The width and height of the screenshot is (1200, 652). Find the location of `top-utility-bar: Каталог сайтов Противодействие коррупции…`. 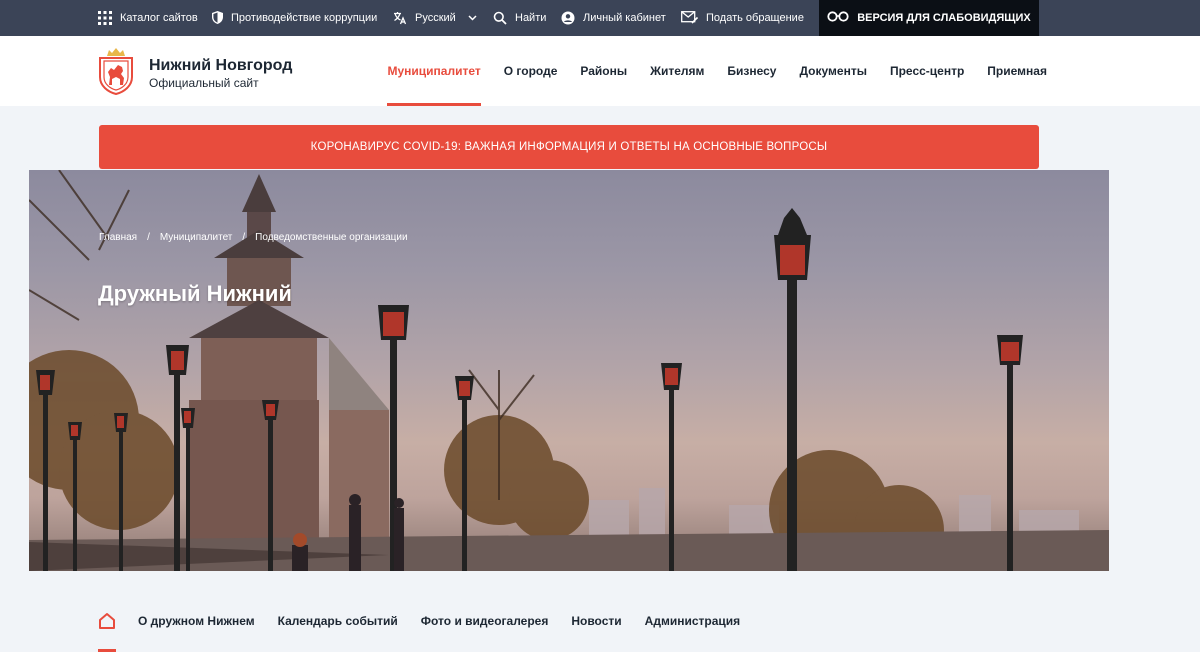

top-utility-bar: Каталог сайтов Противодействие коррупции… is located at coordinates (600, 18).